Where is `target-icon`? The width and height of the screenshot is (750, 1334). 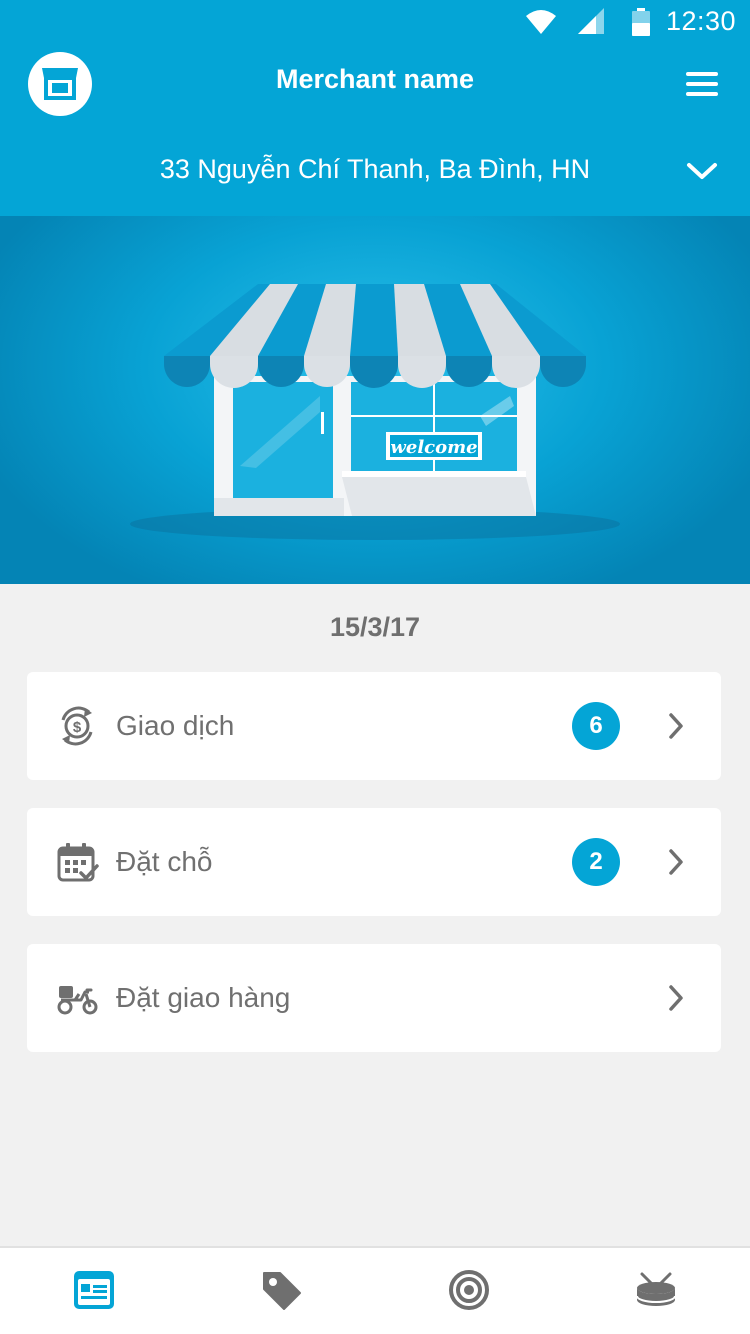 target-icon is located at coordinates (469, 1292).